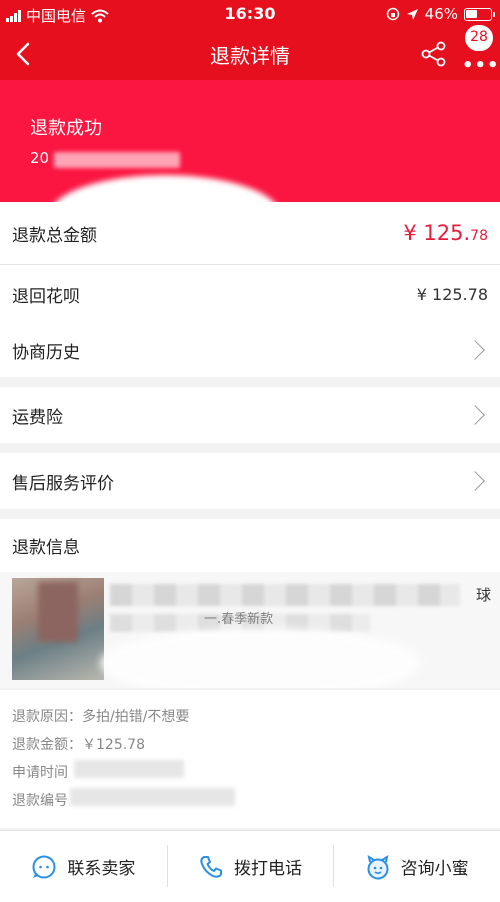 This screenshot has width=500, height=902. What do you see at coordinates (46, 352) in the screenshot?
I see `history-label: 协商历史` at bounding box center [46, 352].